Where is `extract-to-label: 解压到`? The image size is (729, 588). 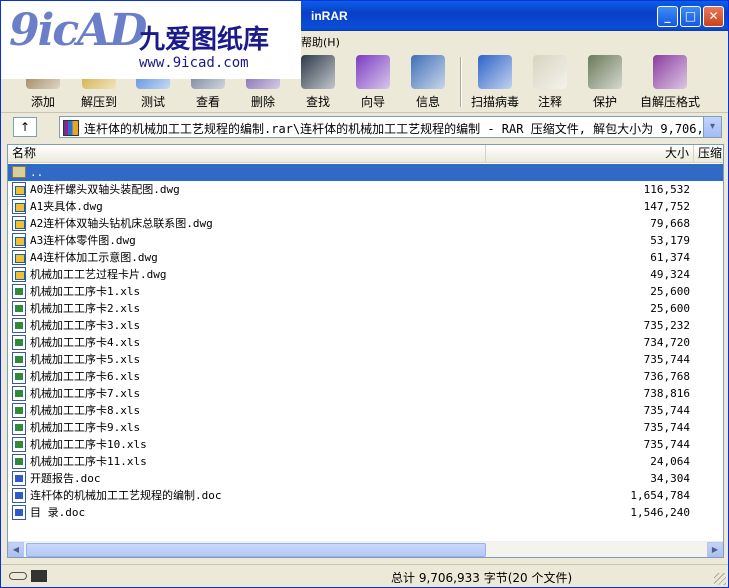
extract-to-label: 解压到 is located at coordinates (98, 102).